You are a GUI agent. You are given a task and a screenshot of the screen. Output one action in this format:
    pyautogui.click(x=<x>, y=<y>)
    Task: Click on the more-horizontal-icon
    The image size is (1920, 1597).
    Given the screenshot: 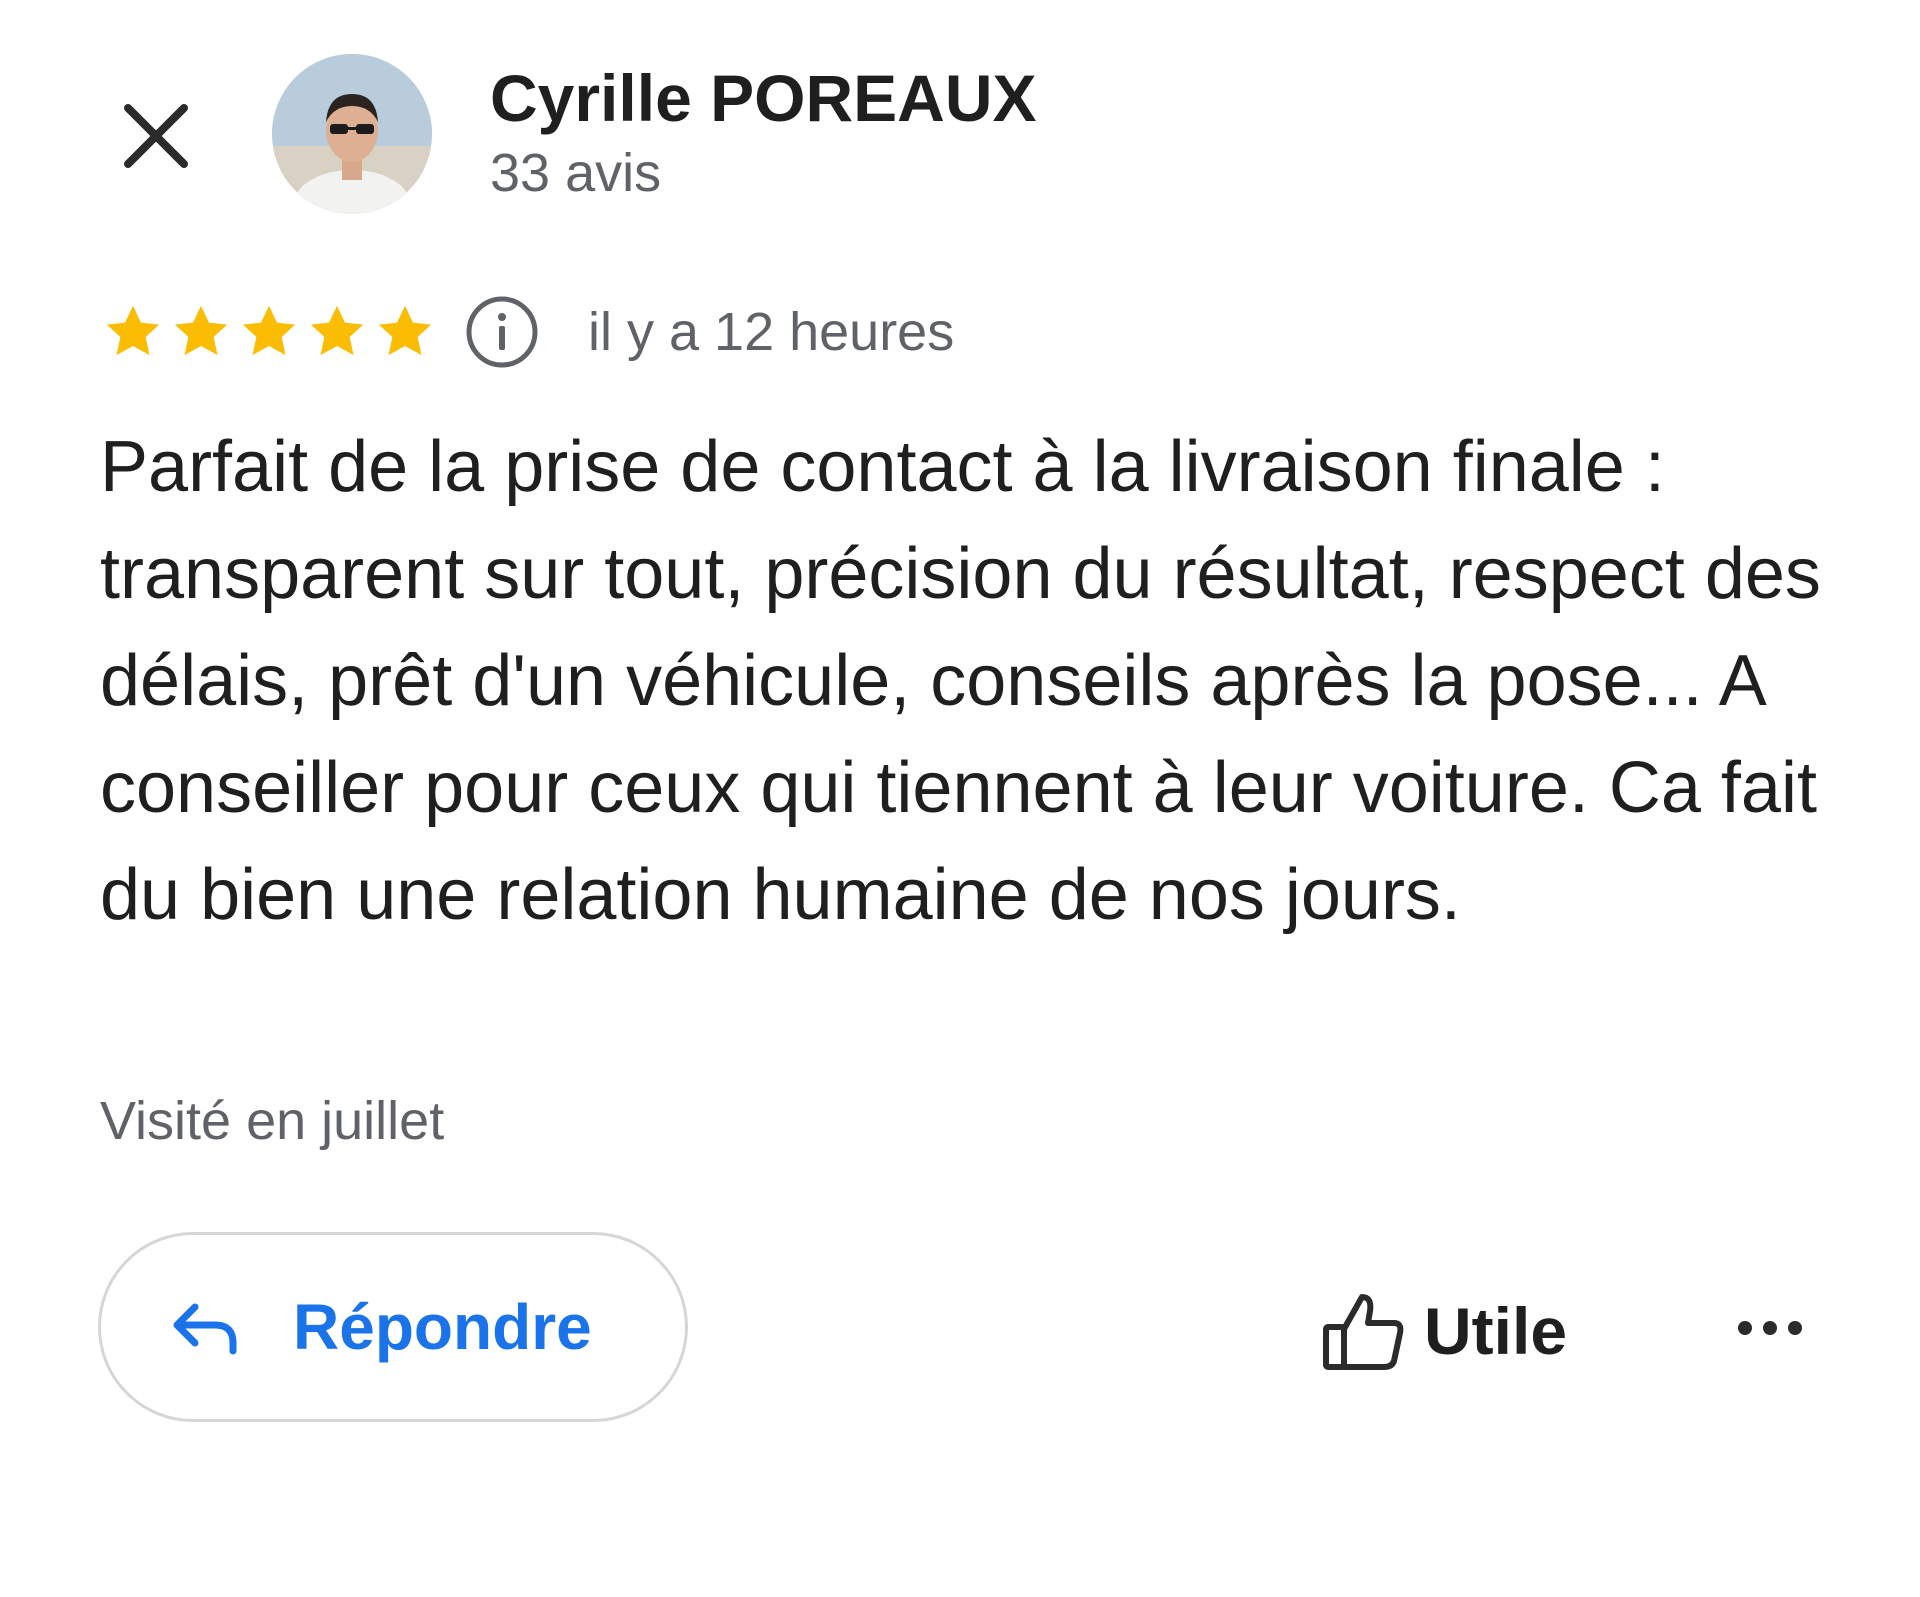 What is the action you would take?
    pyautogui.click(x=1770, y=1328)
    